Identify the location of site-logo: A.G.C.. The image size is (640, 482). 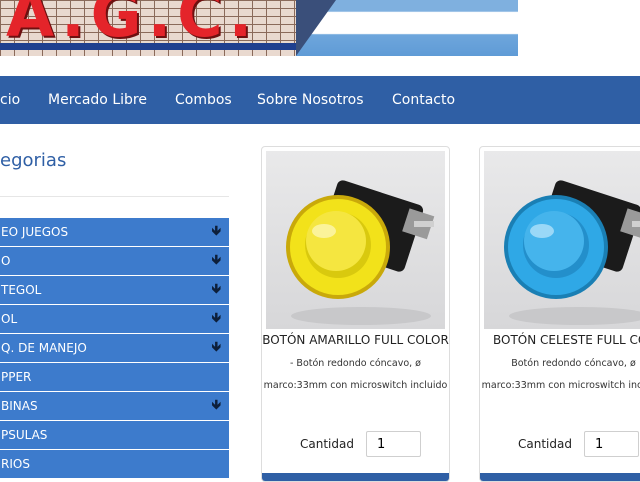
(132, 25).